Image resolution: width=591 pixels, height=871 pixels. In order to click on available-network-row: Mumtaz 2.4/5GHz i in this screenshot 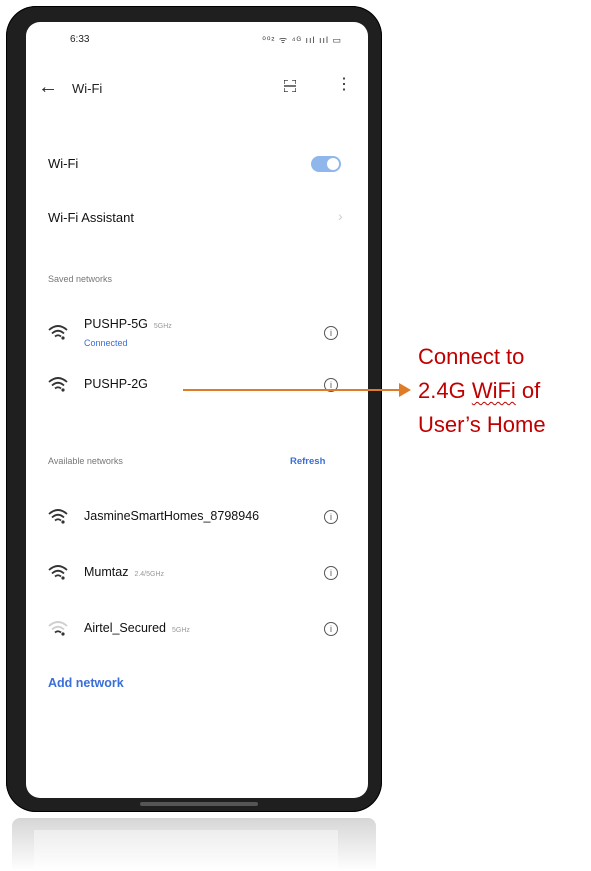, I will do `click(197, 573)`.